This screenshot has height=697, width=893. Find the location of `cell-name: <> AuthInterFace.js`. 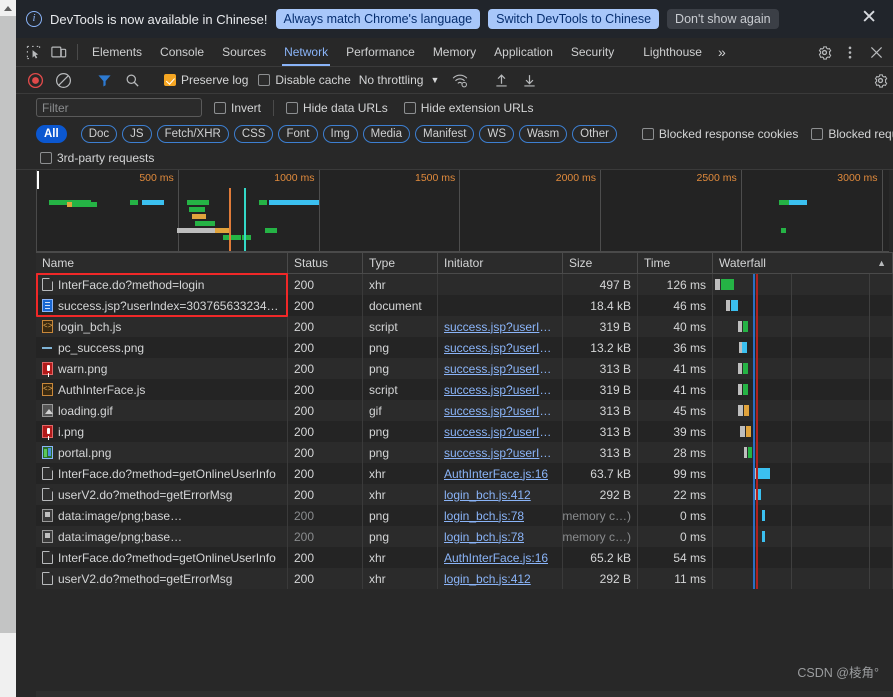

cell-name: <> AuthInterFace.js is located at coordinates (162, 389).